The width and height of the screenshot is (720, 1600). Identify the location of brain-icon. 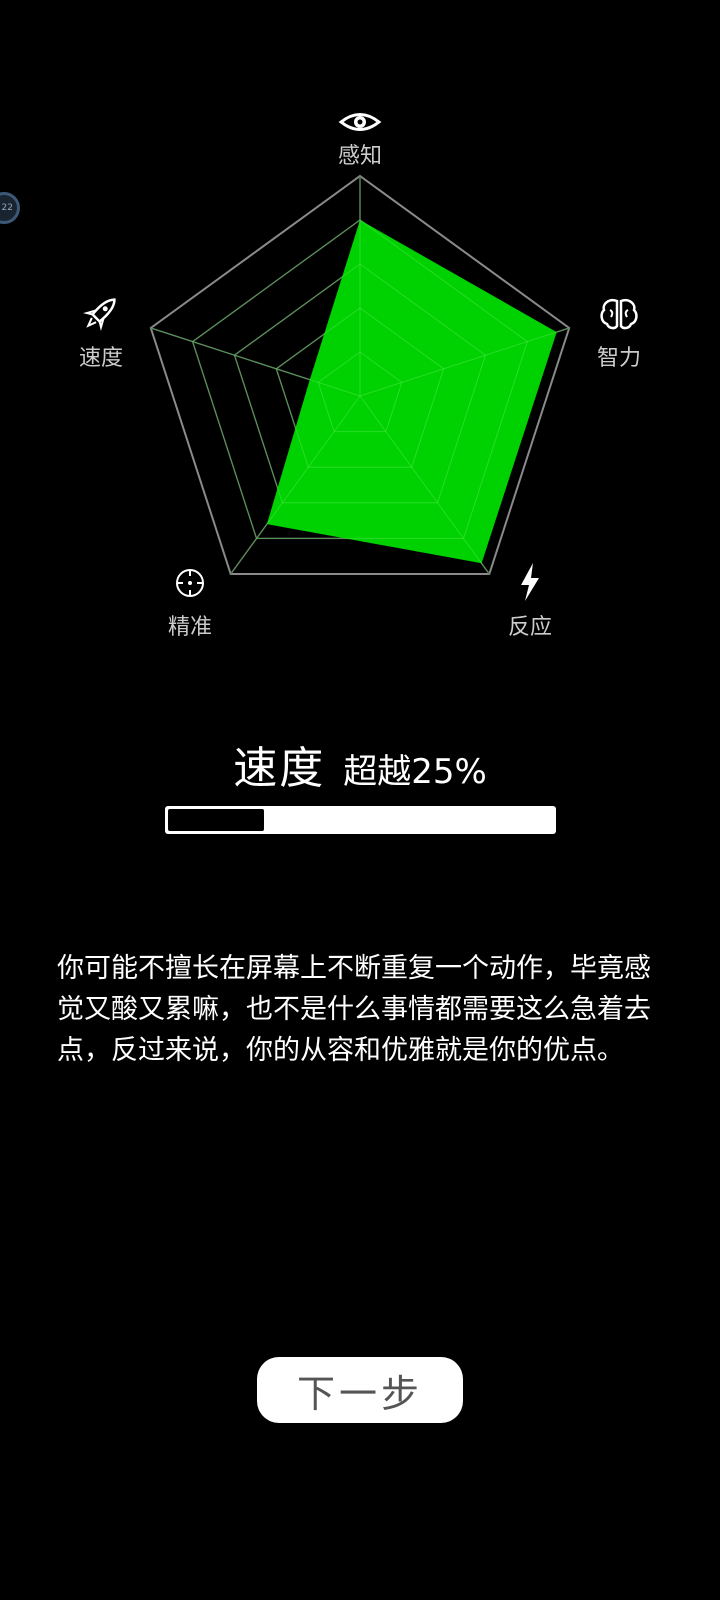
(619, 314).